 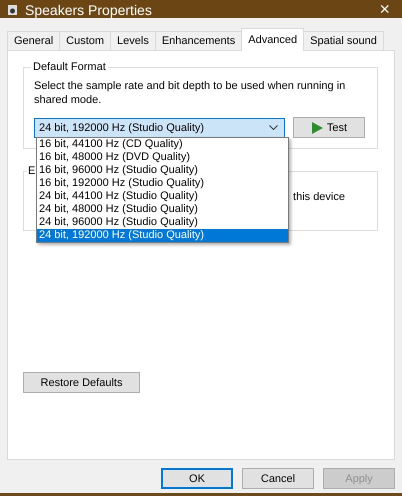 What do you see at coordinates (272, 39) in the screenshot?
I see `tab: Advanced` at bounding box center [272, 39].